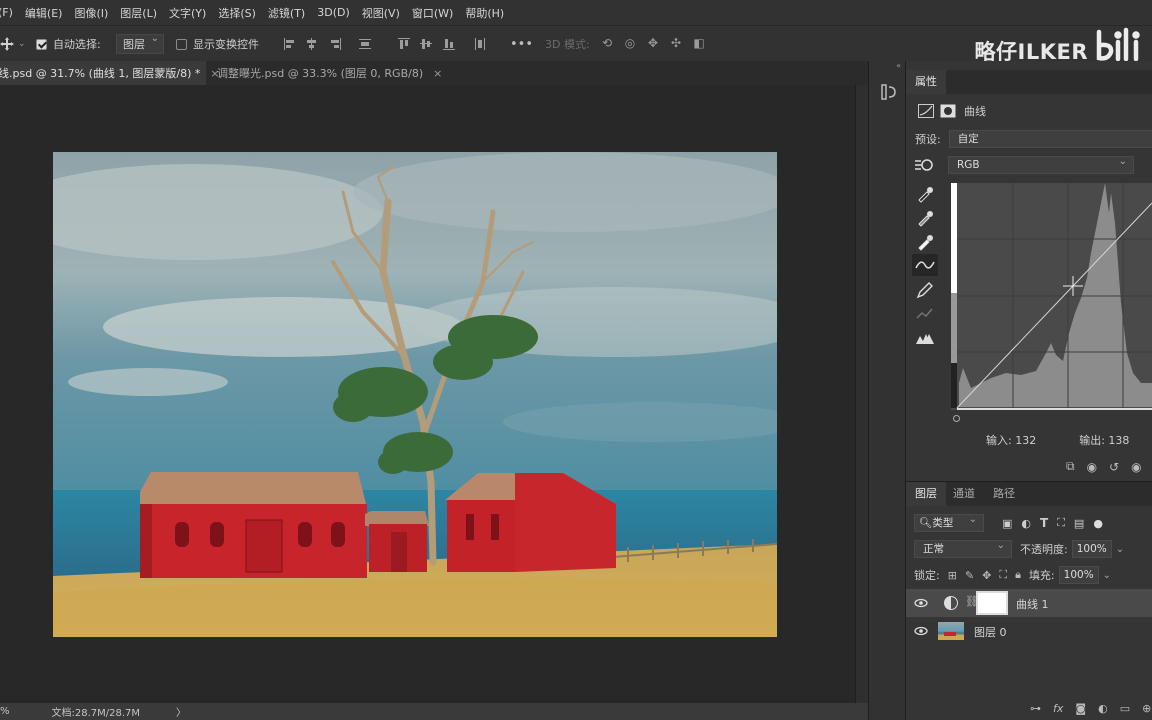 The height and width of the screenshot is (720, 1152). What do you see at coordinates (653, 43) in the screenshot?
I see `3d-pan-icon: ✥` at bounding box center [653, 43].